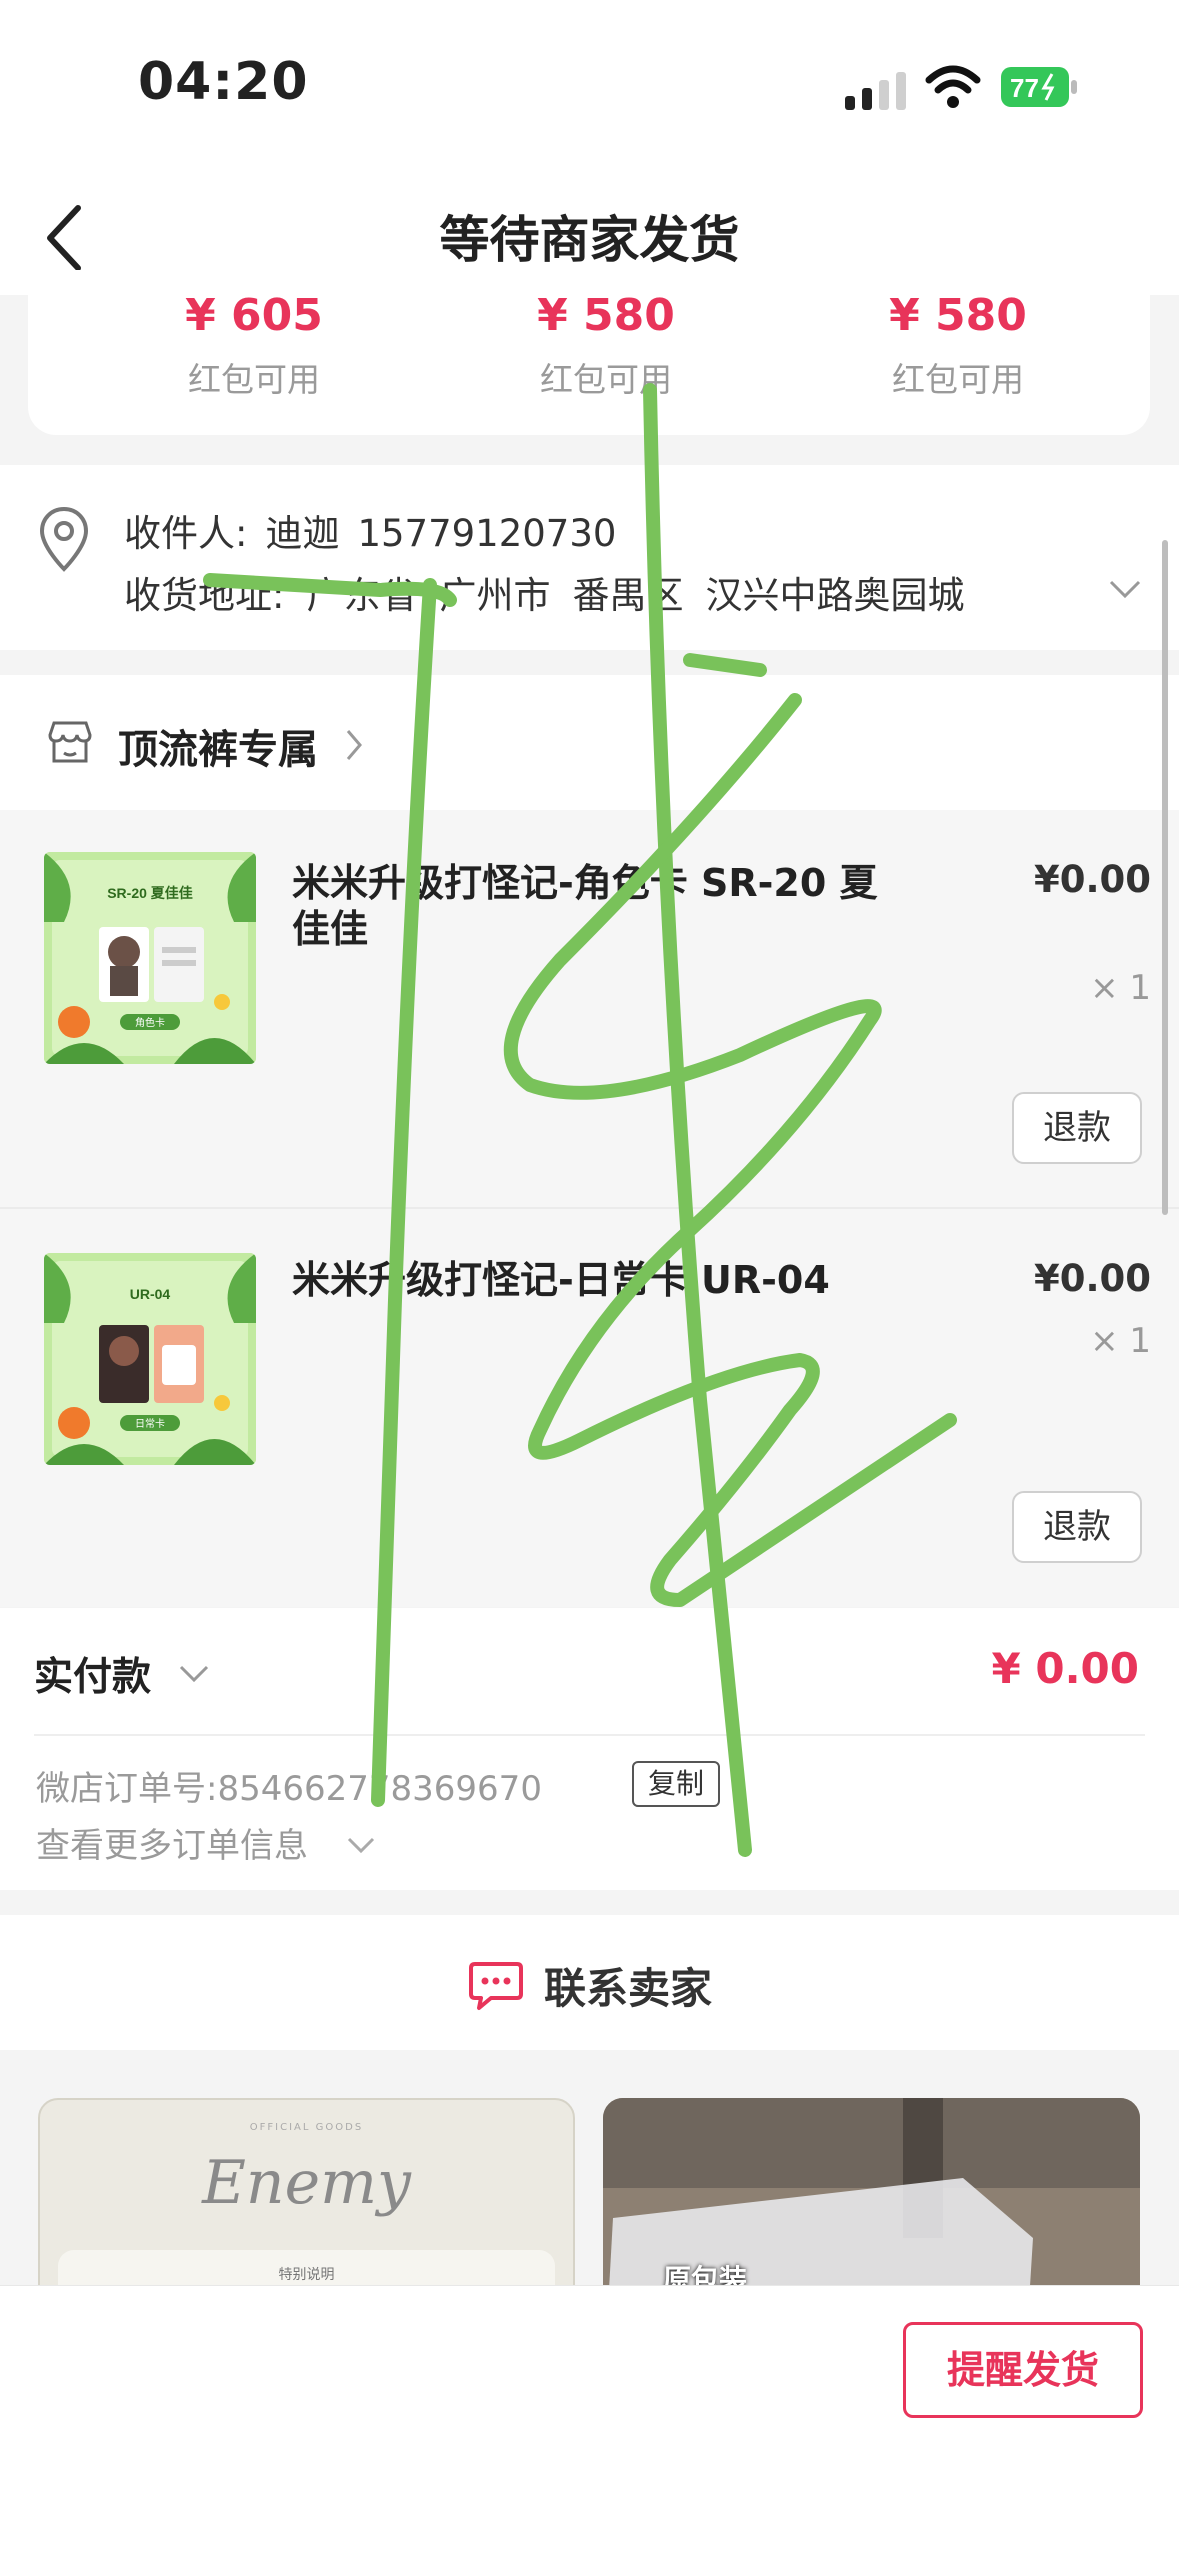 This screenshot has height=2556, width=1179. I want to click on recipient-phone: 15779120730, so click(487, 533).